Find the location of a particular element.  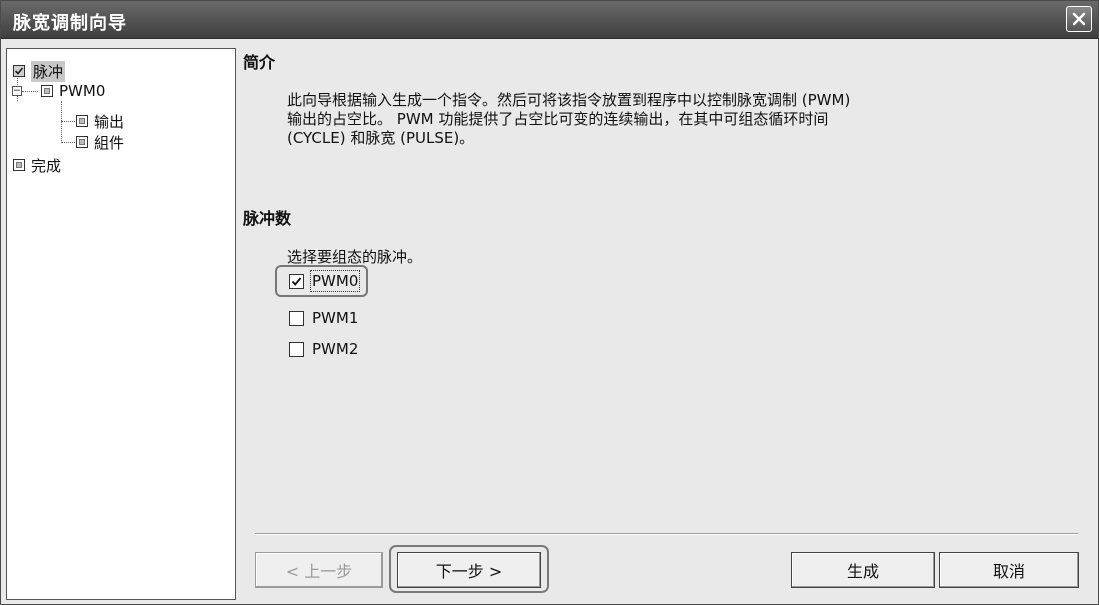

intro-line: (CYCLE) 和脉宽 (PULSE)。 is located at coordinates (381, 138).